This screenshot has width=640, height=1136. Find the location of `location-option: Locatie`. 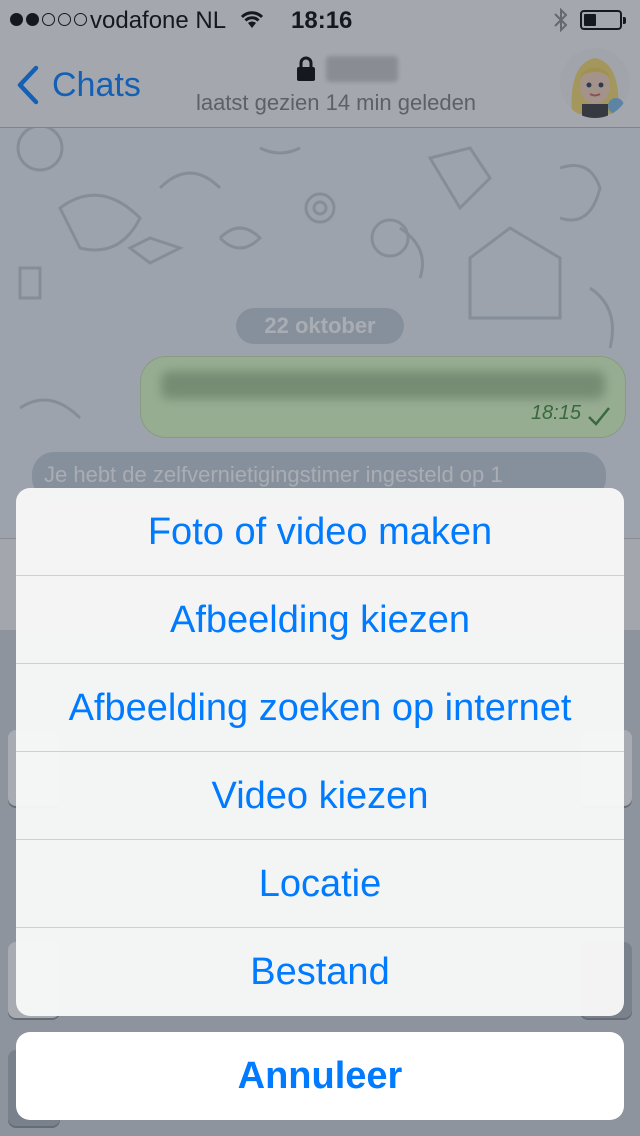

location-option: Locatie is located at coordinates (320, 884).